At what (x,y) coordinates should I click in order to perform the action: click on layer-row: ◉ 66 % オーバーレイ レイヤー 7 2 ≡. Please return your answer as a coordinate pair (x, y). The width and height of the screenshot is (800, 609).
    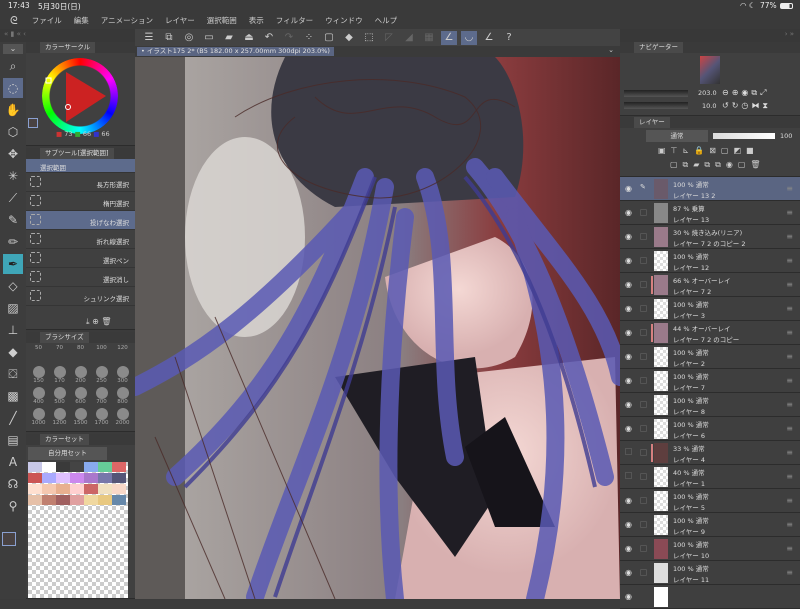
    Looking at the image, I should click on (710, 285).